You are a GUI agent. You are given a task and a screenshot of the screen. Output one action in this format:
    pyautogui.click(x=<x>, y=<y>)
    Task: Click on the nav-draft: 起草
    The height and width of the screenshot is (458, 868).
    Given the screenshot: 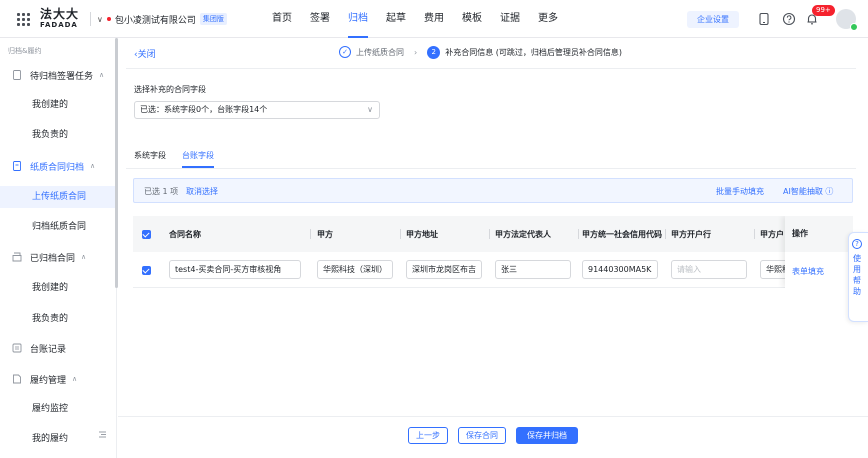 What is the action you would take?
    pyautogui.click(x=396, y=19)
    